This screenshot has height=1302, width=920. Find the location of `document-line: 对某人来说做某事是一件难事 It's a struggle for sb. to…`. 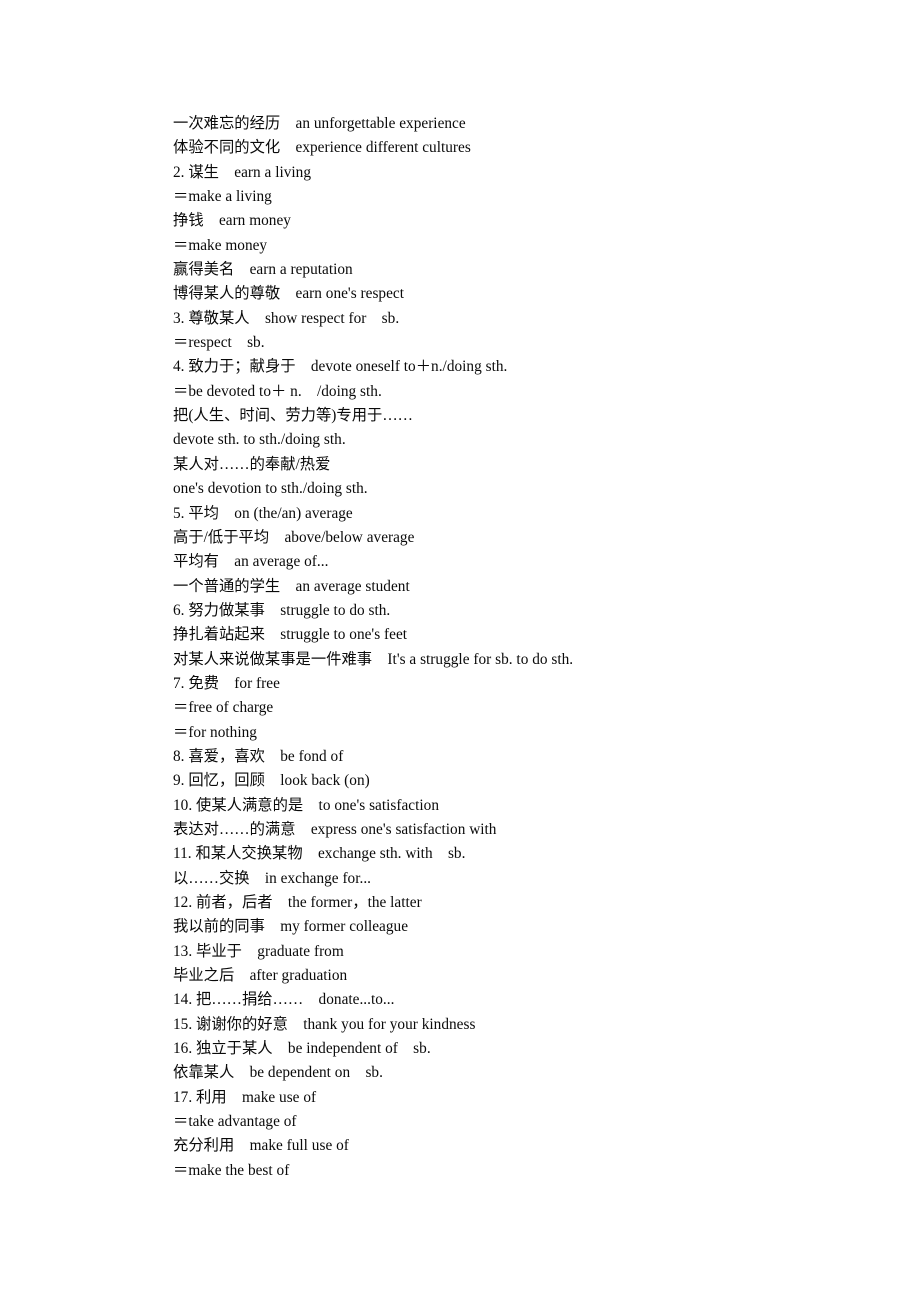

document-line: 对某人来说做某事是一件难事 It's a struggle for sb. to… is located at coordinates (373, 659).